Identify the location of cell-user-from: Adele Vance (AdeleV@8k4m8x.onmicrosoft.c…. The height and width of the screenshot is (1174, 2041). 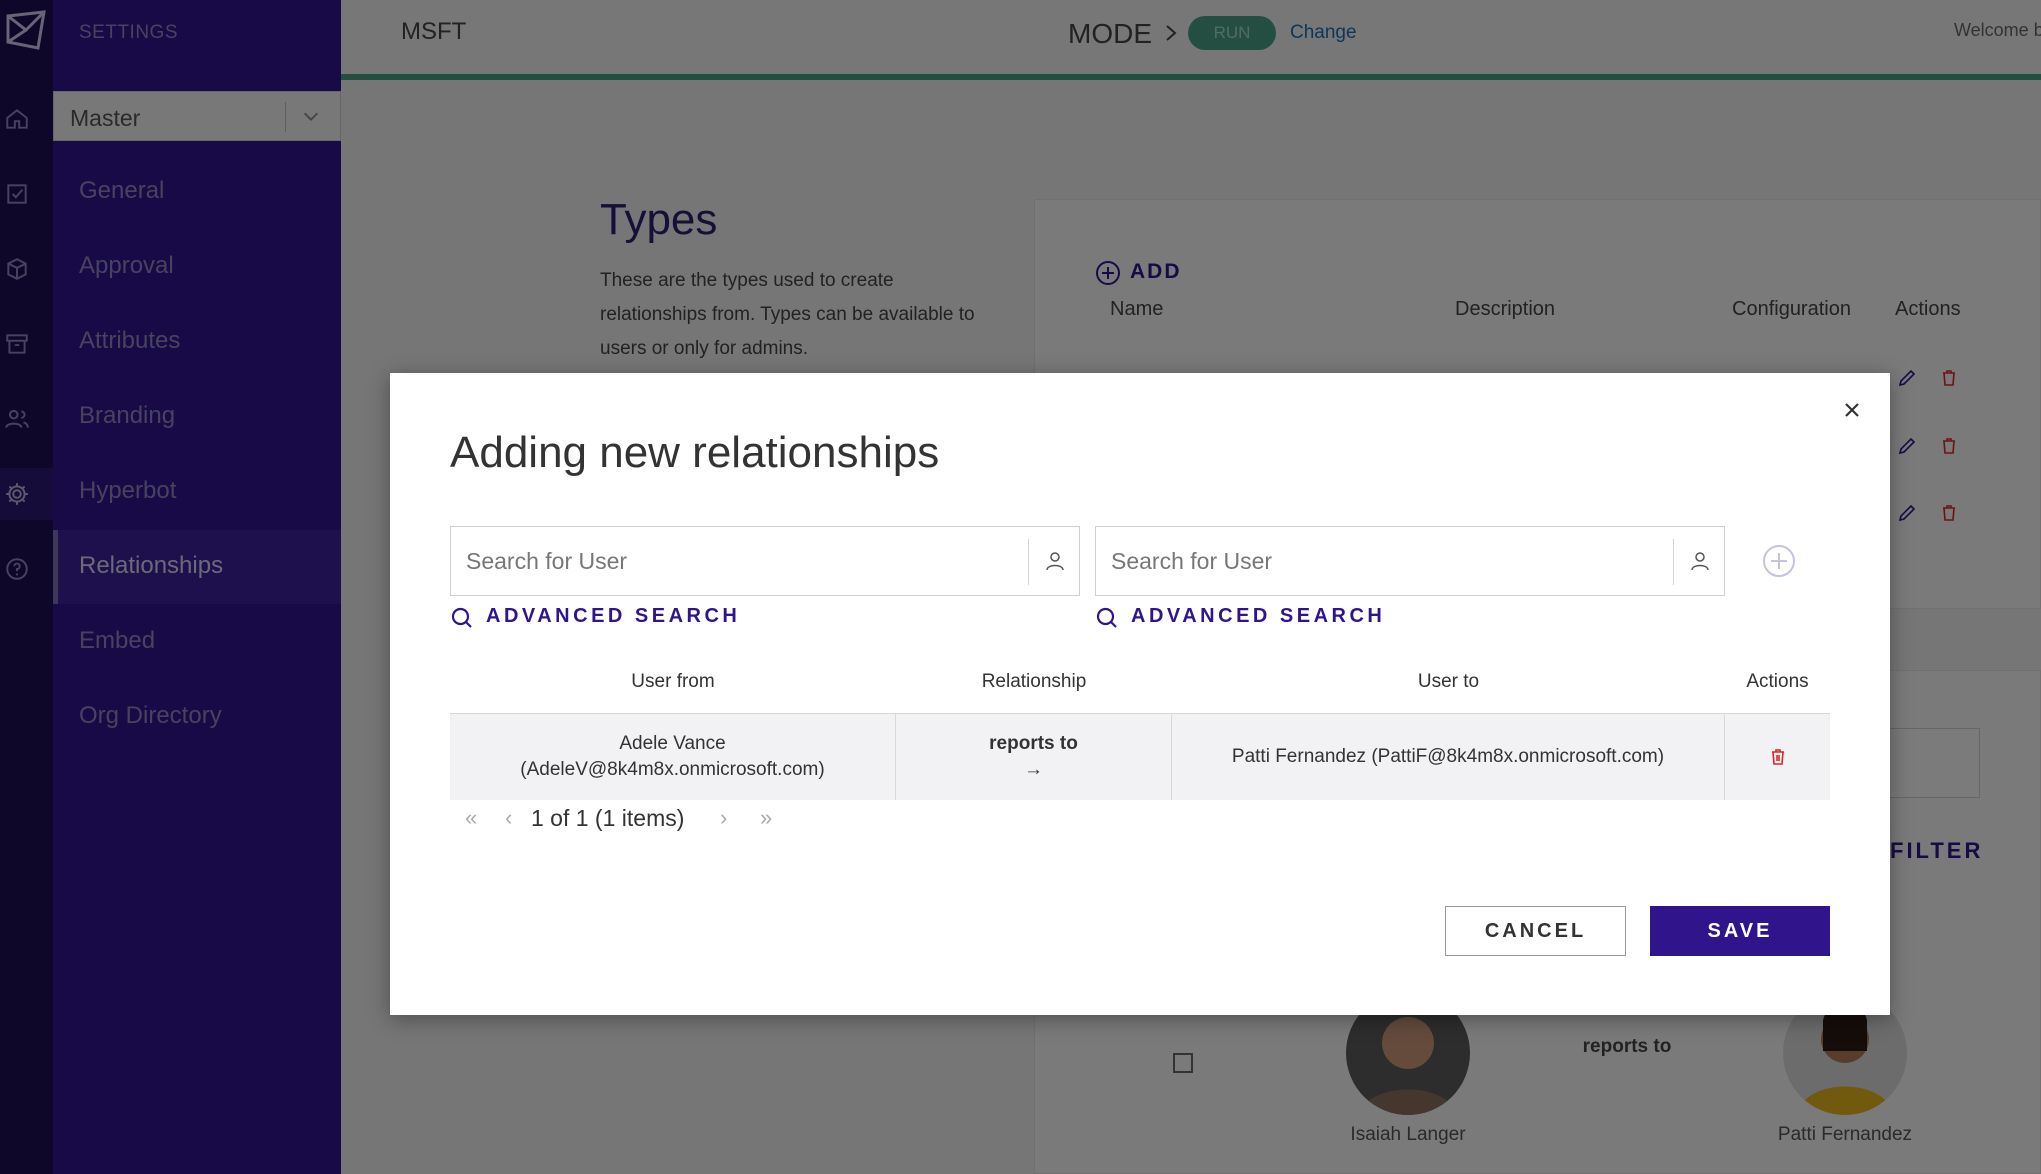
(673, 757).